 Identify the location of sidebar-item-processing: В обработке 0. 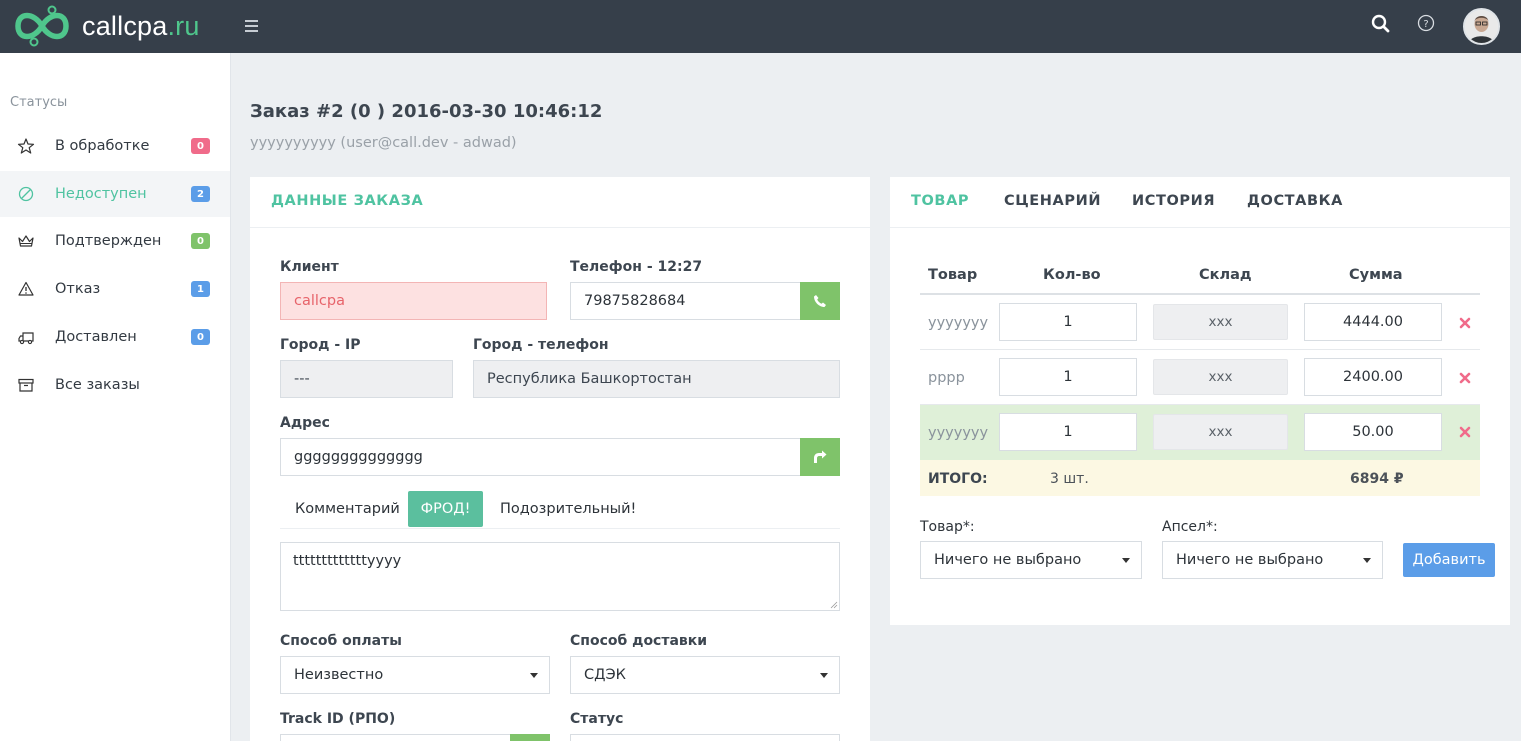
(115, 146).